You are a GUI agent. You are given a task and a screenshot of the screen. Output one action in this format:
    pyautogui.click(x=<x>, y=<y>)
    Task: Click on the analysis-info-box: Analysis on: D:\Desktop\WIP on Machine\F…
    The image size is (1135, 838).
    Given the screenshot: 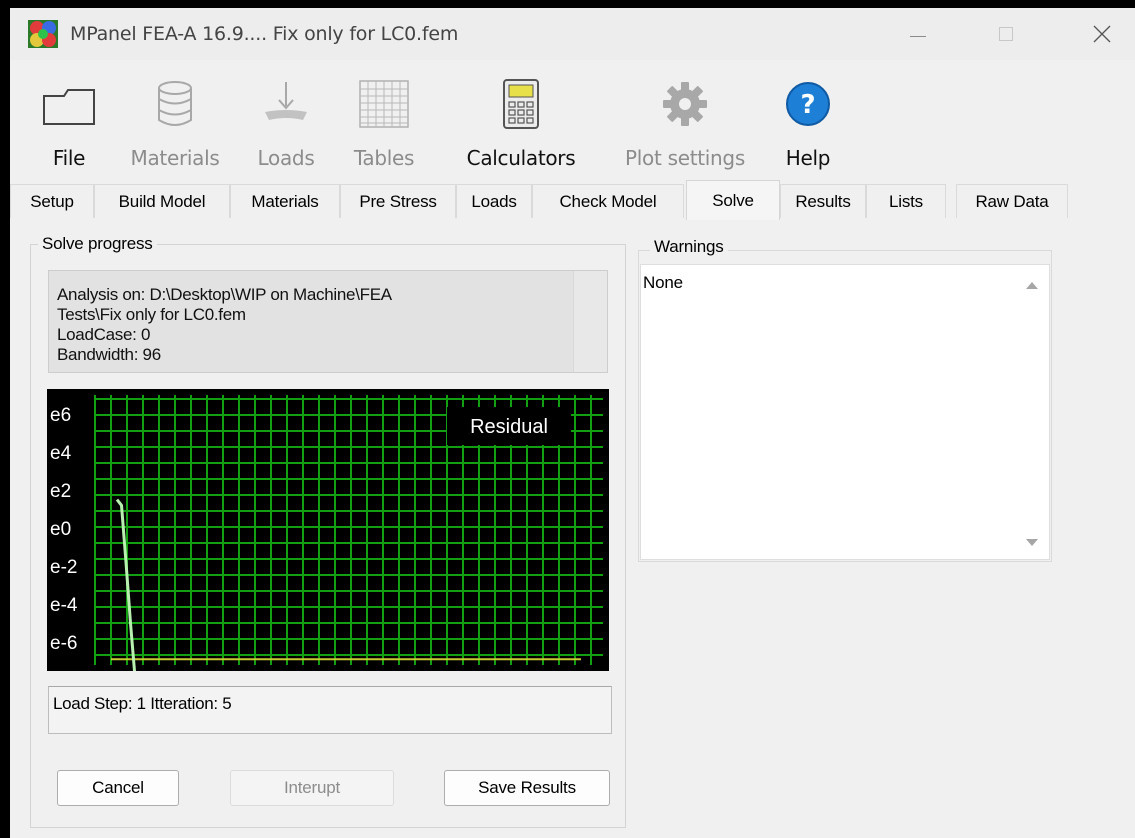 What is the action you would take?
    pyautogui.click(x=328, y=321)
    